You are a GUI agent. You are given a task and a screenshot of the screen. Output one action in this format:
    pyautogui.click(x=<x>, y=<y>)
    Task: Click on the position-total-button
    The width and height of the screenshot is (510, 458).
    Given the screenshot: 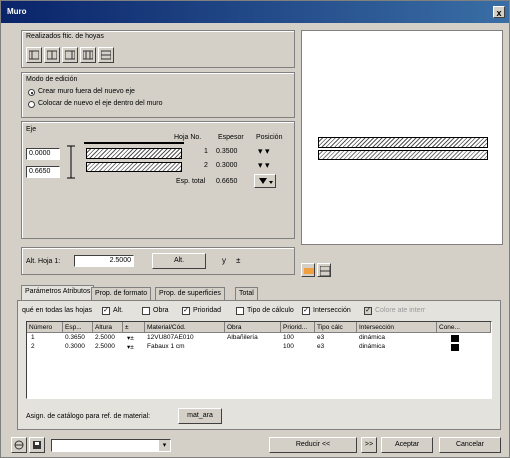 What is the action you would take?
    pyautogui.click(x=265, y=181)
    